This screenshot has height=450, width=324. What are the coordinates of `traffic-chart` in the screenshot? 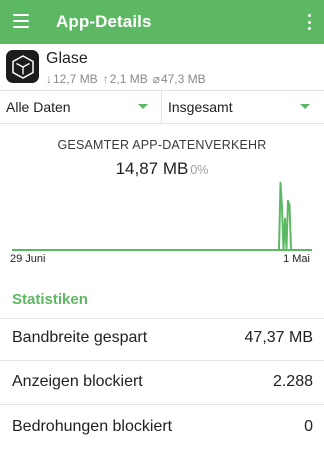 It's located at (162, 216).